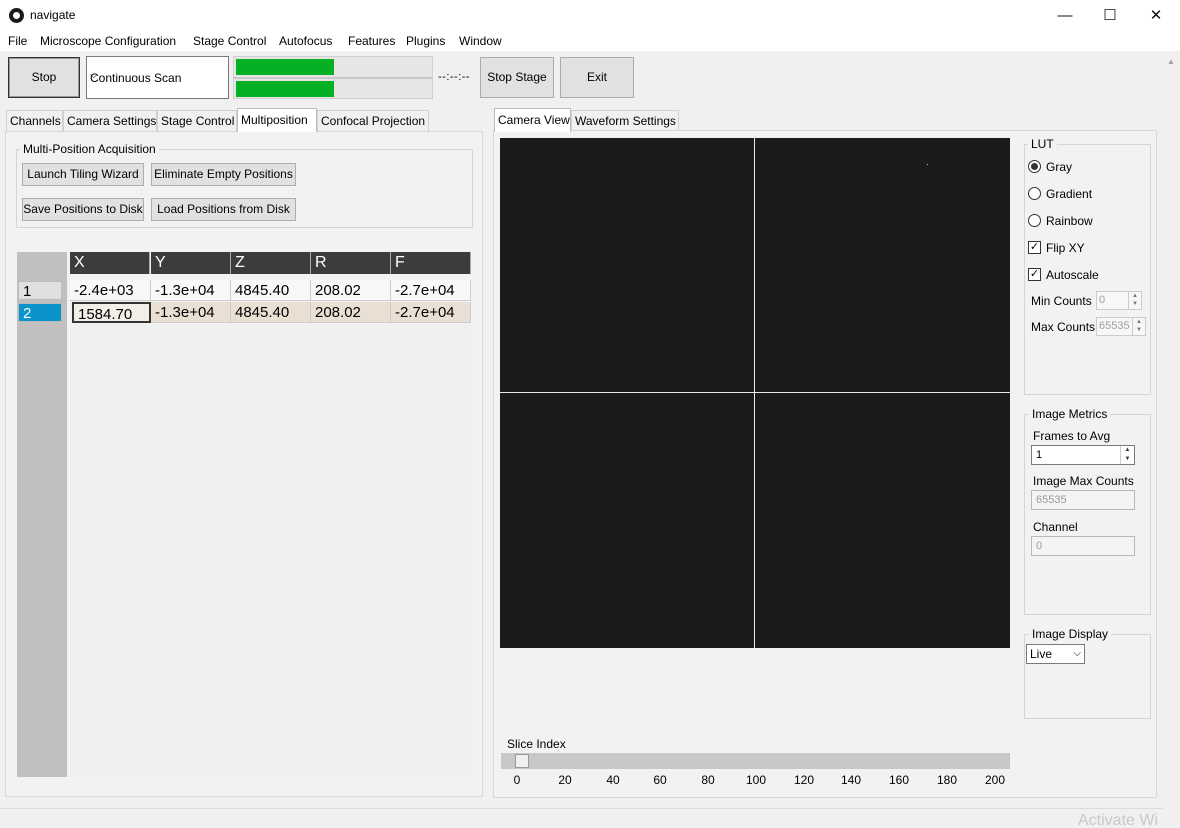 Image resolution: width=1180 pixels, height=828 pixels. Describe the element at coordinates (995, 780) in the screenshot. I see `slice-tick-label: 200` at that location.